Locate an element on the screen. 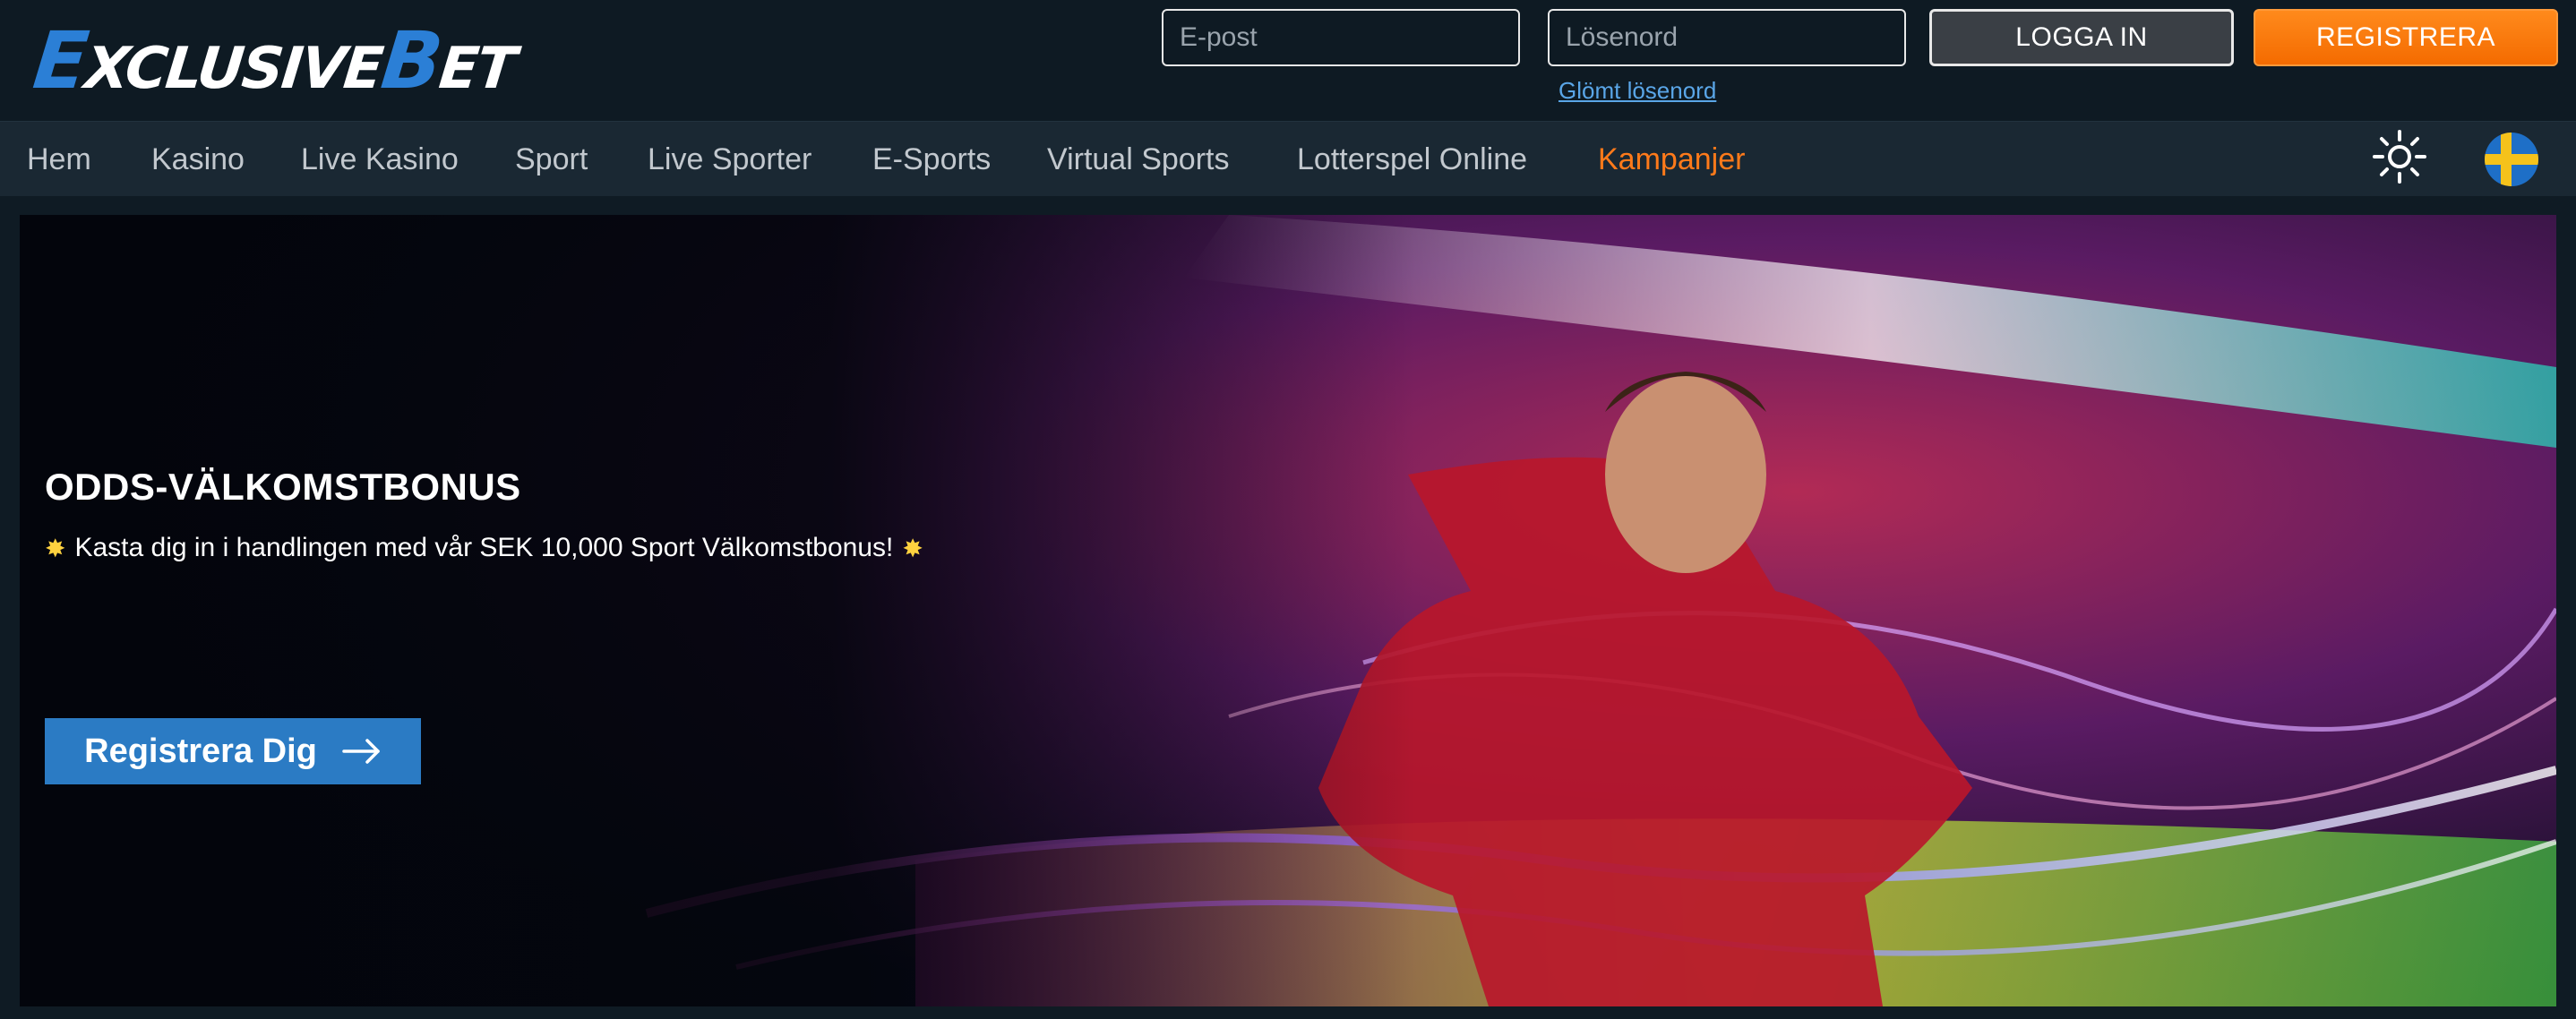 The image size is (2576, 1019). language-selector is located at coordinates (2511, 159).